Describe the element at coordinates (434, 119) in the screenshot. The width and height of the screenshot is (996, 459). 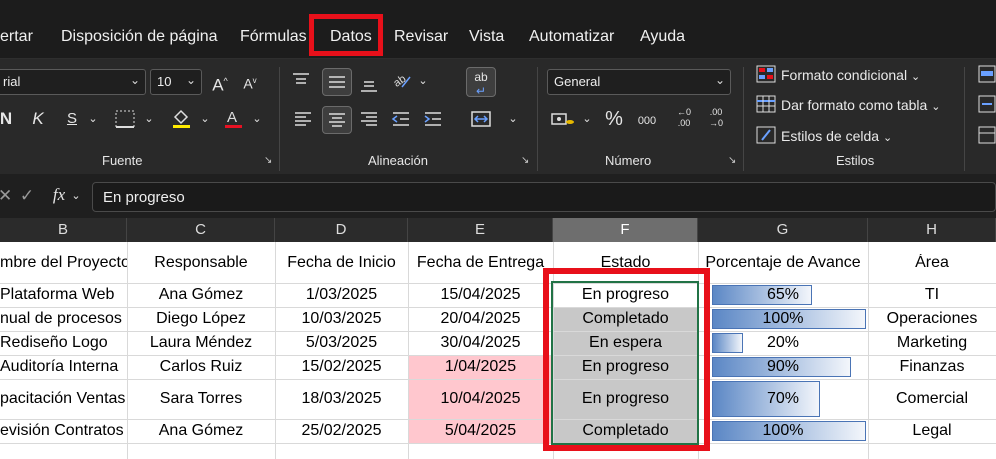
I see `increase-indent-icon` at that location.